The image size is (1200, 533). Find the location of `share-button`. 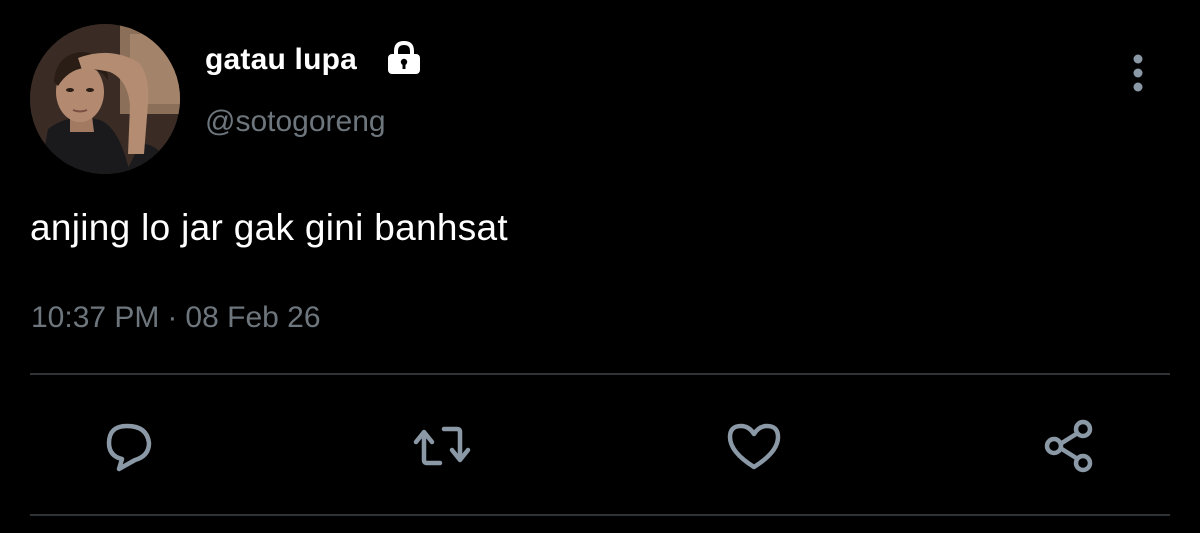

share-button is located at coordinates (1069, 446).